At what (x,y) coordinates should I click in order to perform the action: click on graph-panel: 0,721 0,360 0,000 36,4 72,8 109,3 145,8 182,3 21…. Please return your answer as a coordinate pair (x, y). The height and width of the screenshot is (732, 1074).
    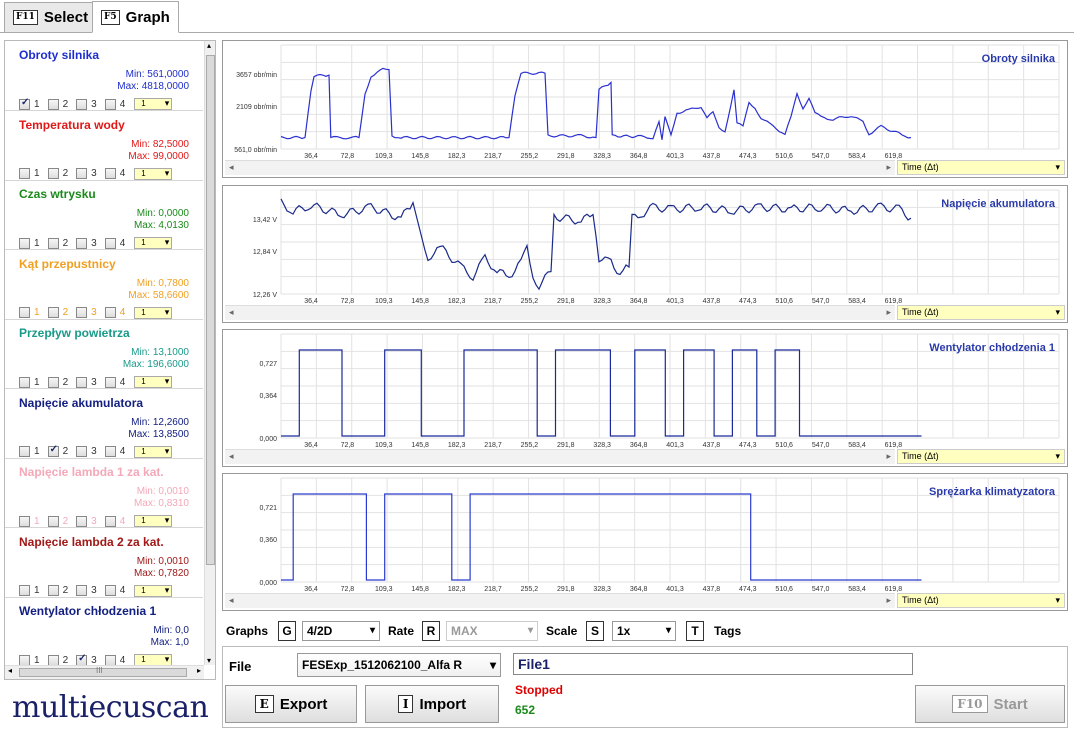
    Looking at the image, I should click on (645, 542).